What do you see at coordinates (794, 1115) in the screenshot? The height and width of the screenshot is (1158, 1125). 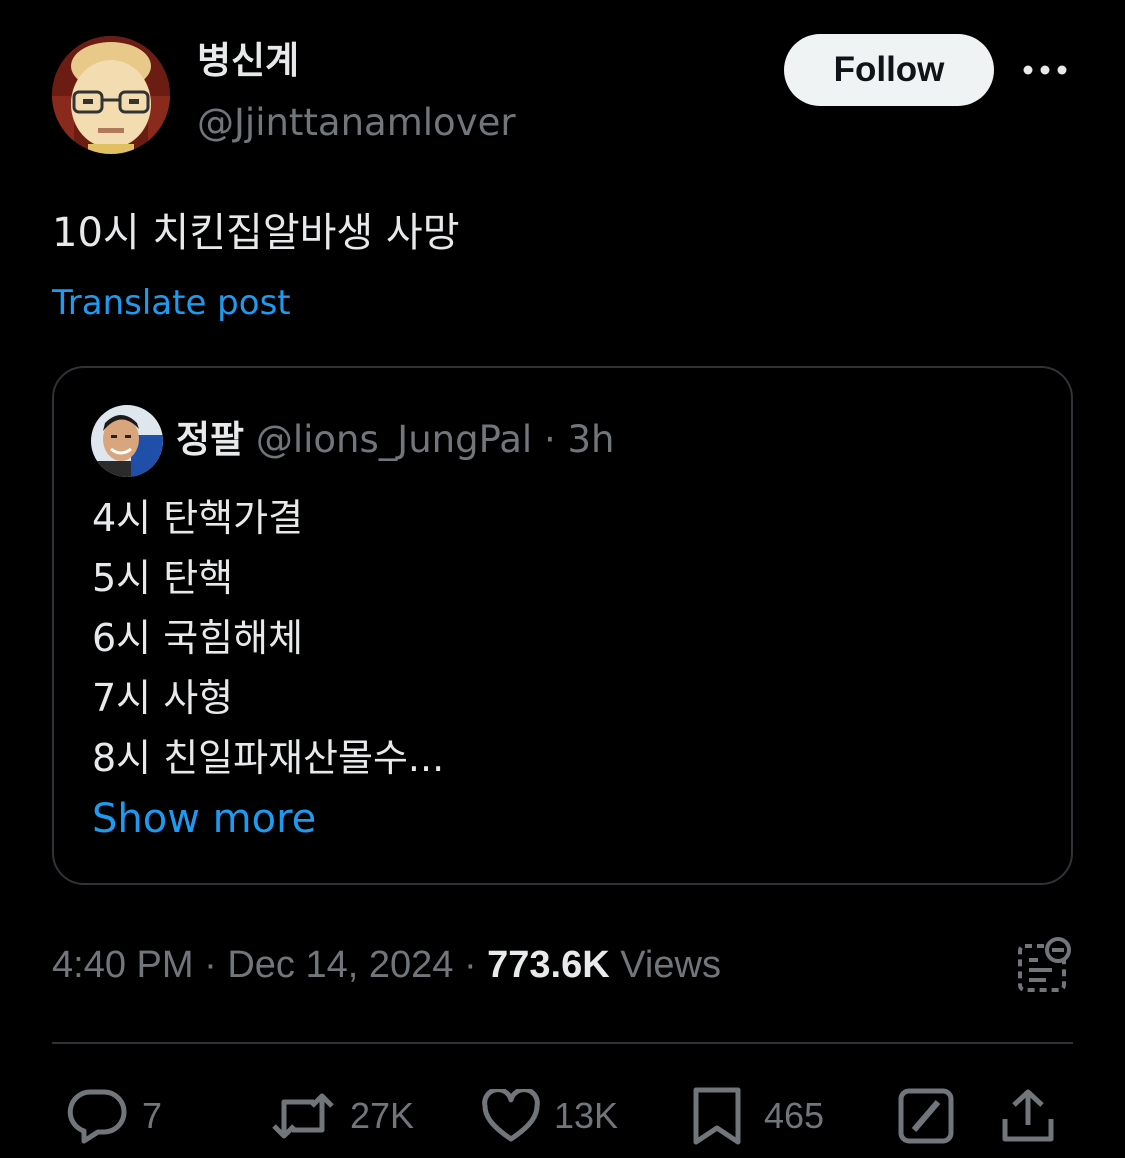 I see `bookmark-count: 465` at bounding box center [794, 1115].